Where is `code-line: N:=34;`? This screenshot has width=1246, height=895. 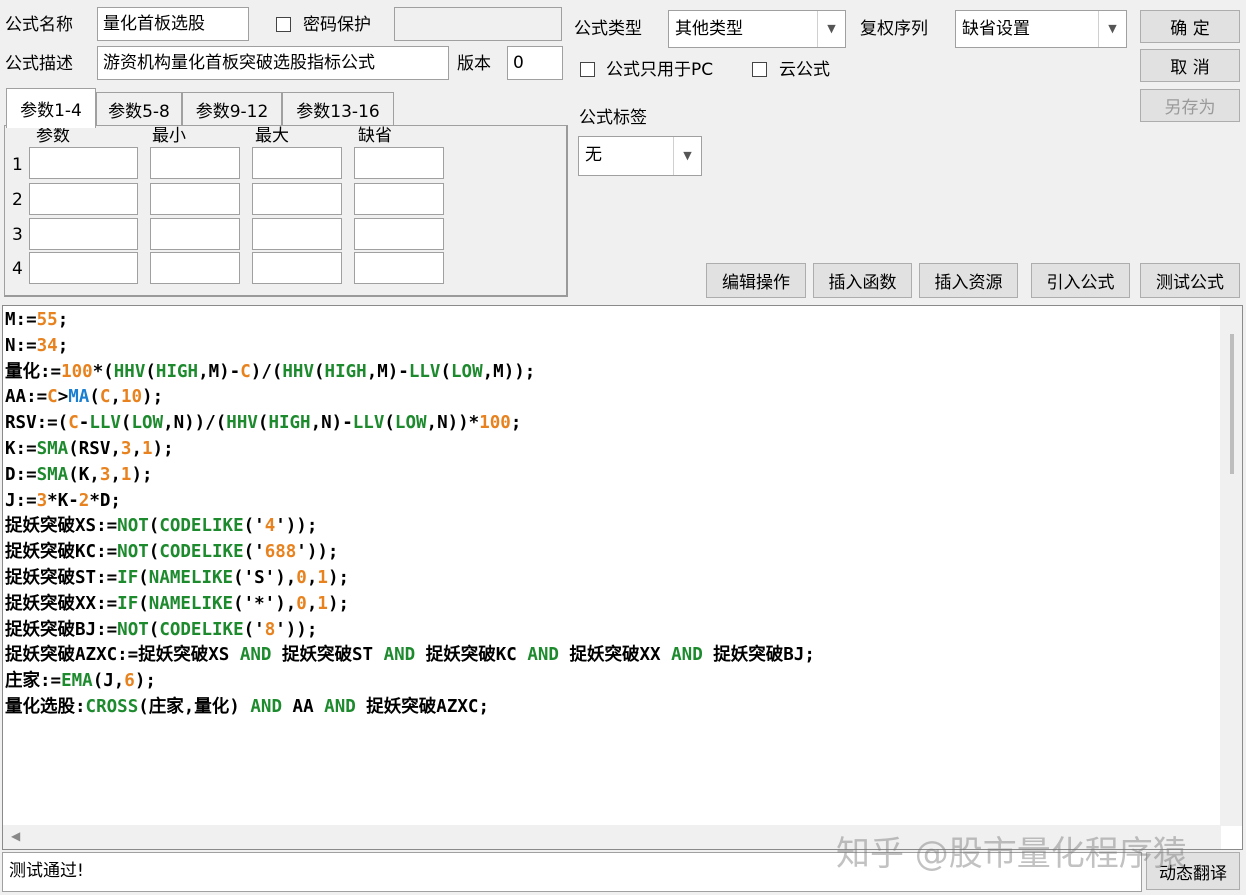
code-line: N:=34; is located at coordinates (410, 347).